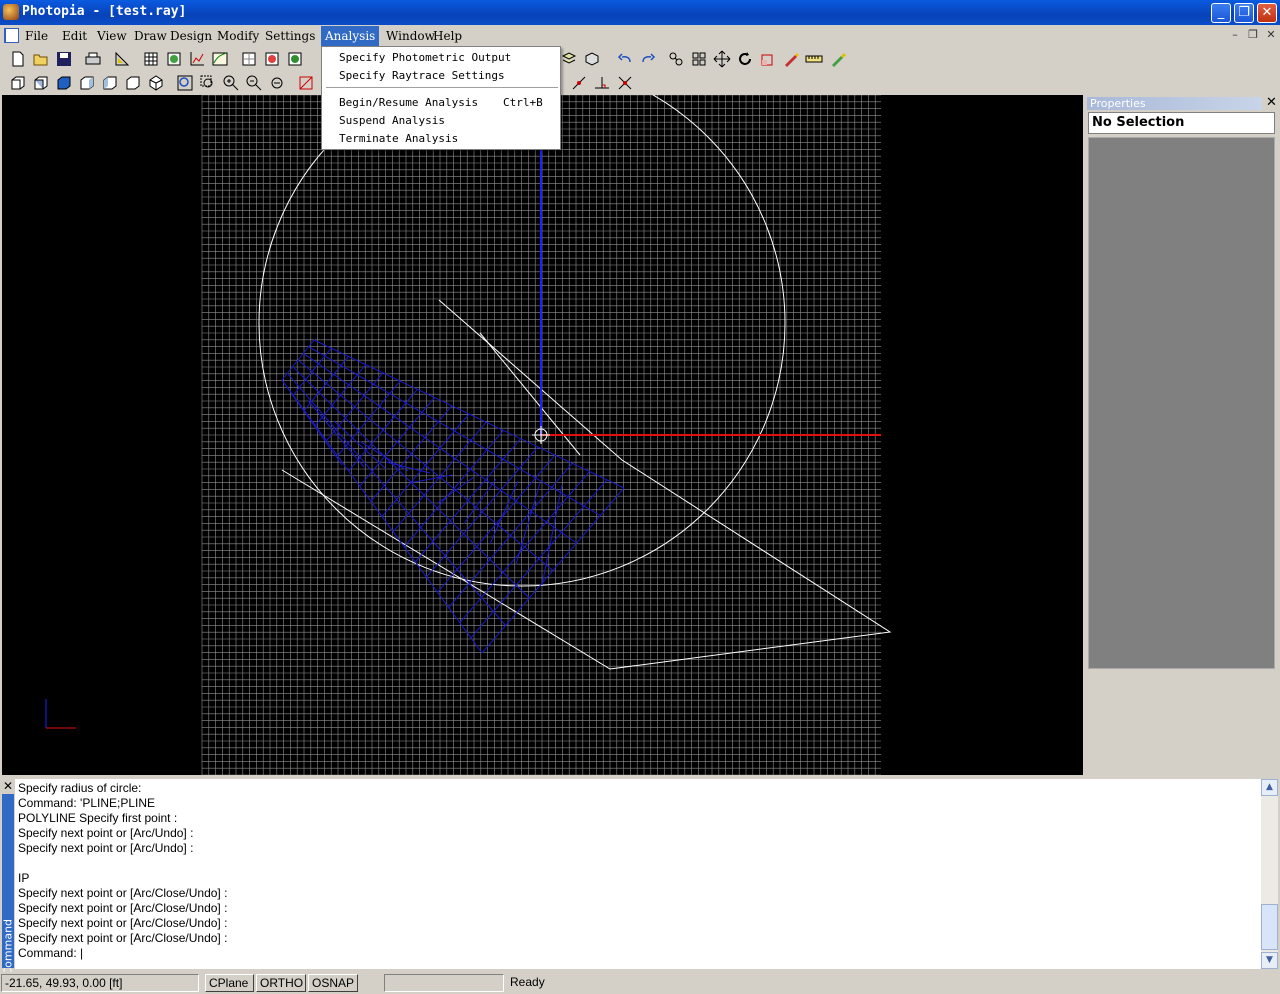  Describe the element at coordinates (1269, 787) in the screenshot. I see `scroll-up-icon: ▲` at that location.